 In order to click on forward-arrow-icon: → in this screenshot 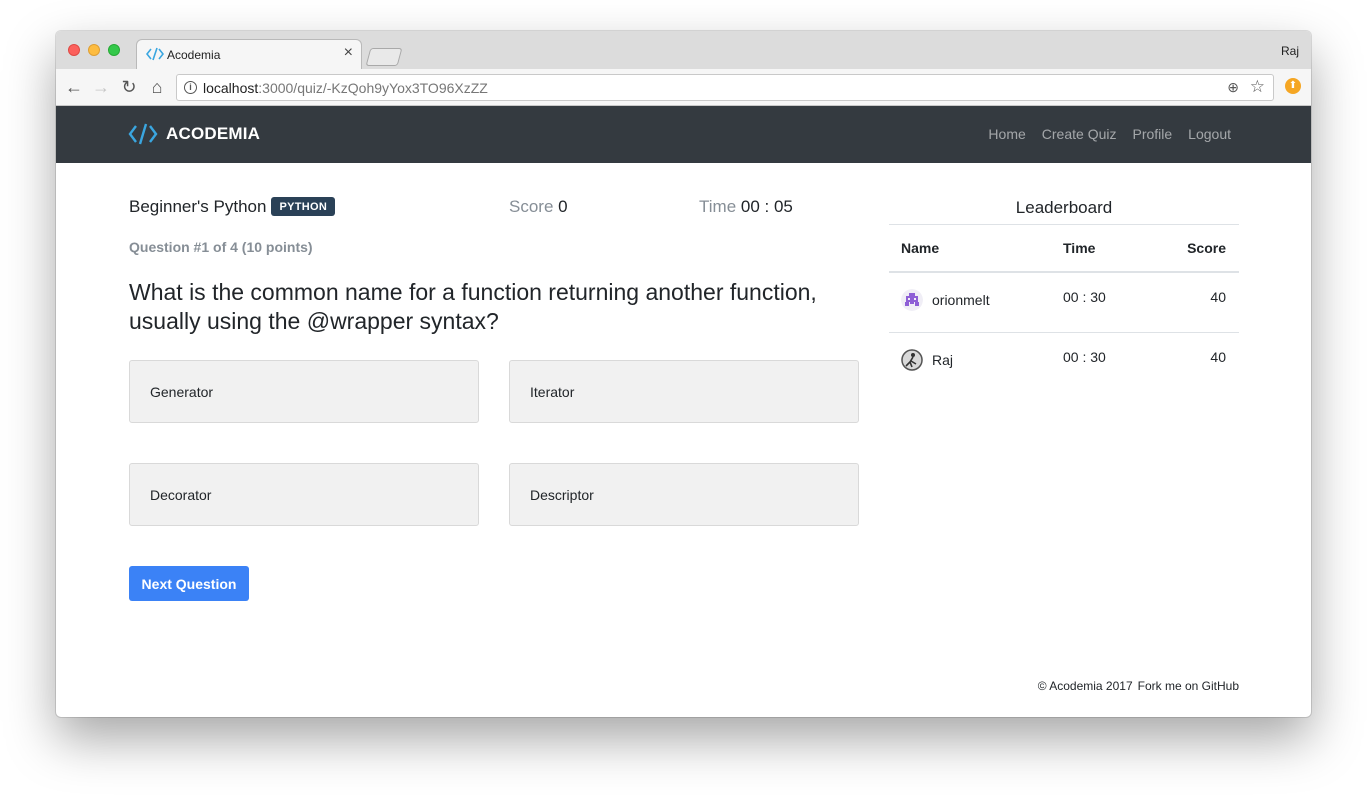, I will do `click(101, 87)`.